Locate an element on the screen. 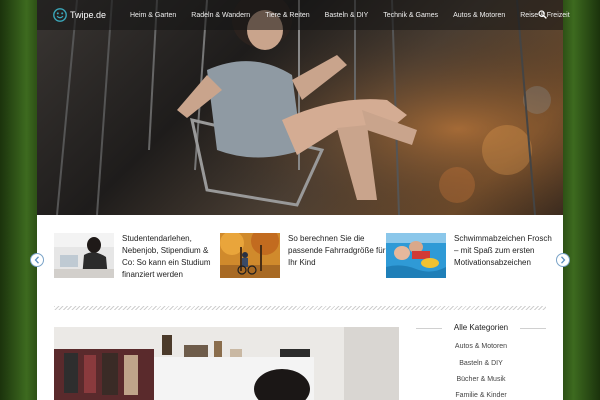 The width and height of the screenshot is (600, 400). nav-item-basteln-diy: Basteln & DIY is located at coordinates (347, 15).